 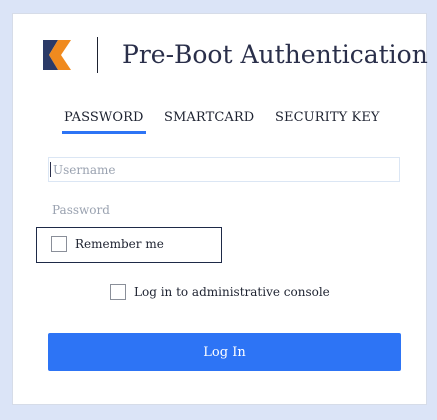 I want to click on tab-security-key: SECURITY KEY, so click(x=327, y=118).